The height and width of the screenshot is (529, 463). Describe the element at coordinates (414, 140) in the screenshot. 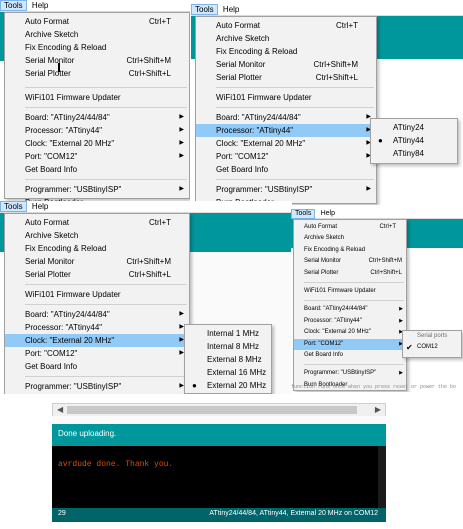

I see `processor-option-attiny44: ● ATtiny44` at that location.